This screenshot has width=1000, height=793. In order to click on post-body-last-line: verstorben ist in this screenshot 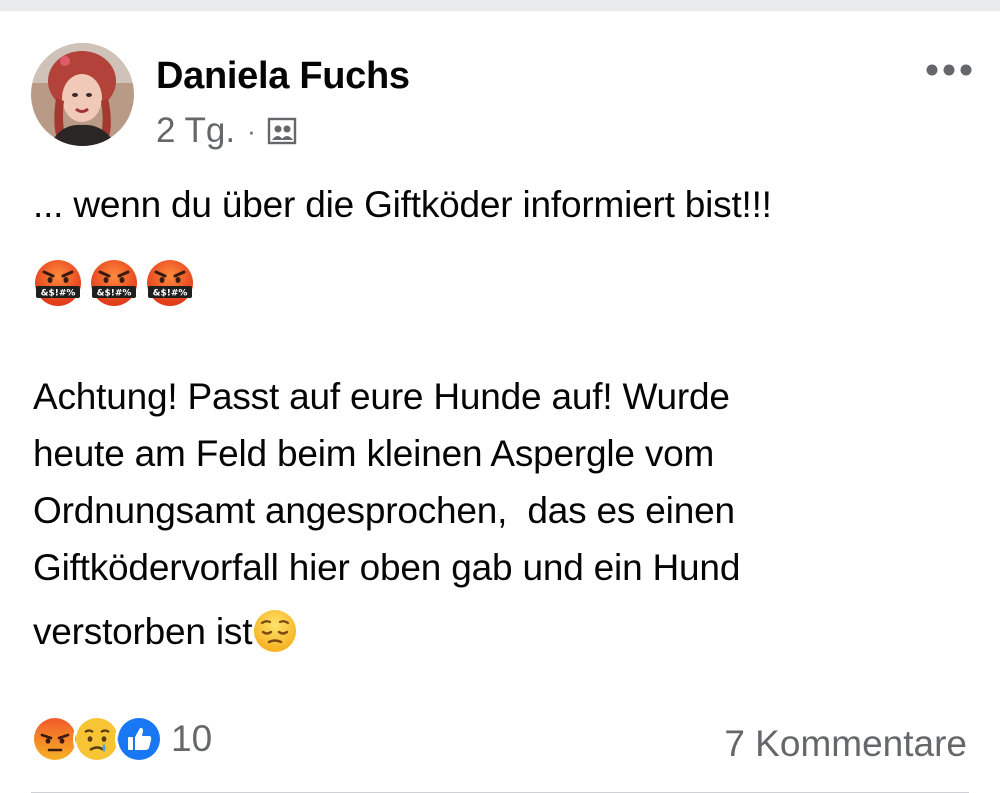, I will do `click(165, 631)`.